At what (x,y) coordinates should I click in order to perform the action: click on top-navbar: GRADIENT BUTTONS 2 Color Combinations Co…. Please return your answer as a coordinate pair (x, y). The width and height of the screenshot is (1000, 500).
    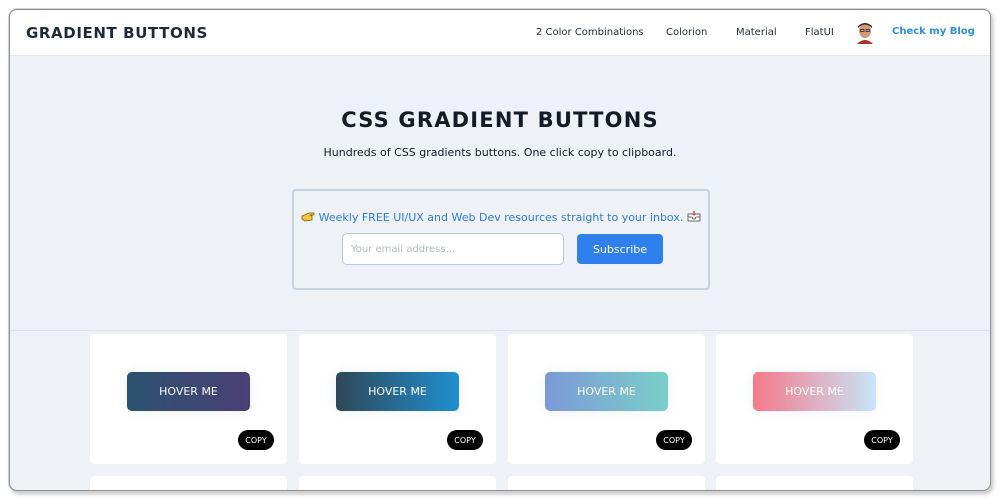
    Looking at the image, I should click on (500, 33).